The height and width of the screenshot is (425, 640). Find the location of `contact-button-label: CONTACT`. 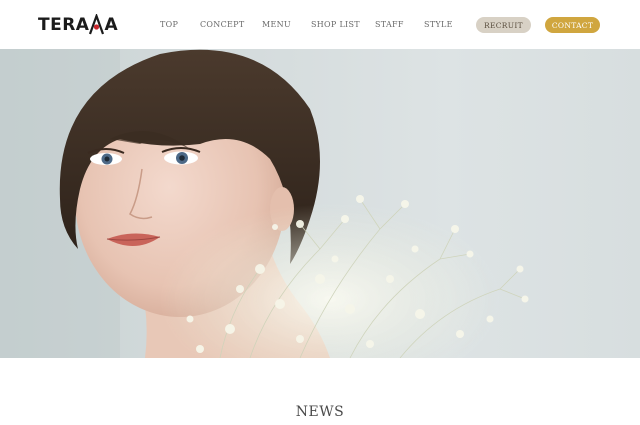

contact-button-label: CONTACT is located at coordinates (572, 25).